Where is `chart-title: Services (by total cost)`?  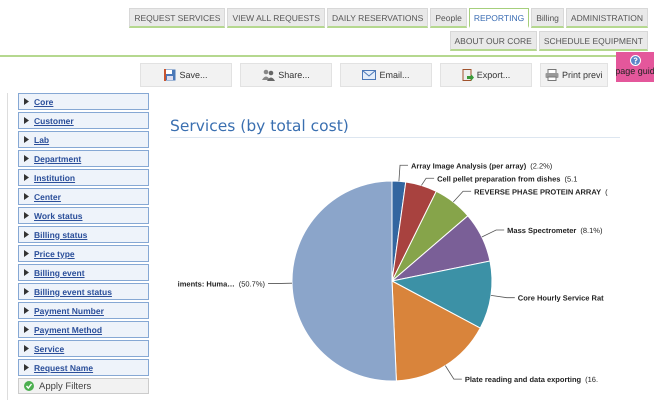 chart-title: Services (by total cost) is located at coordinates (395, 127).